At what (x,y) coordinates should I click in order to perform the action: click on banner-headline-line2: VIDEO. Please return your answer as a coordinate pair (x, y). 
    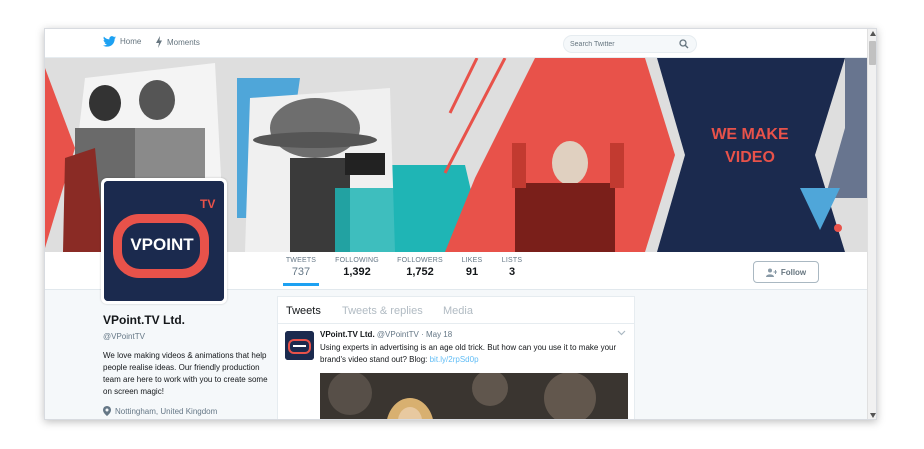
    Looking at the image, I should click on (750, 157).